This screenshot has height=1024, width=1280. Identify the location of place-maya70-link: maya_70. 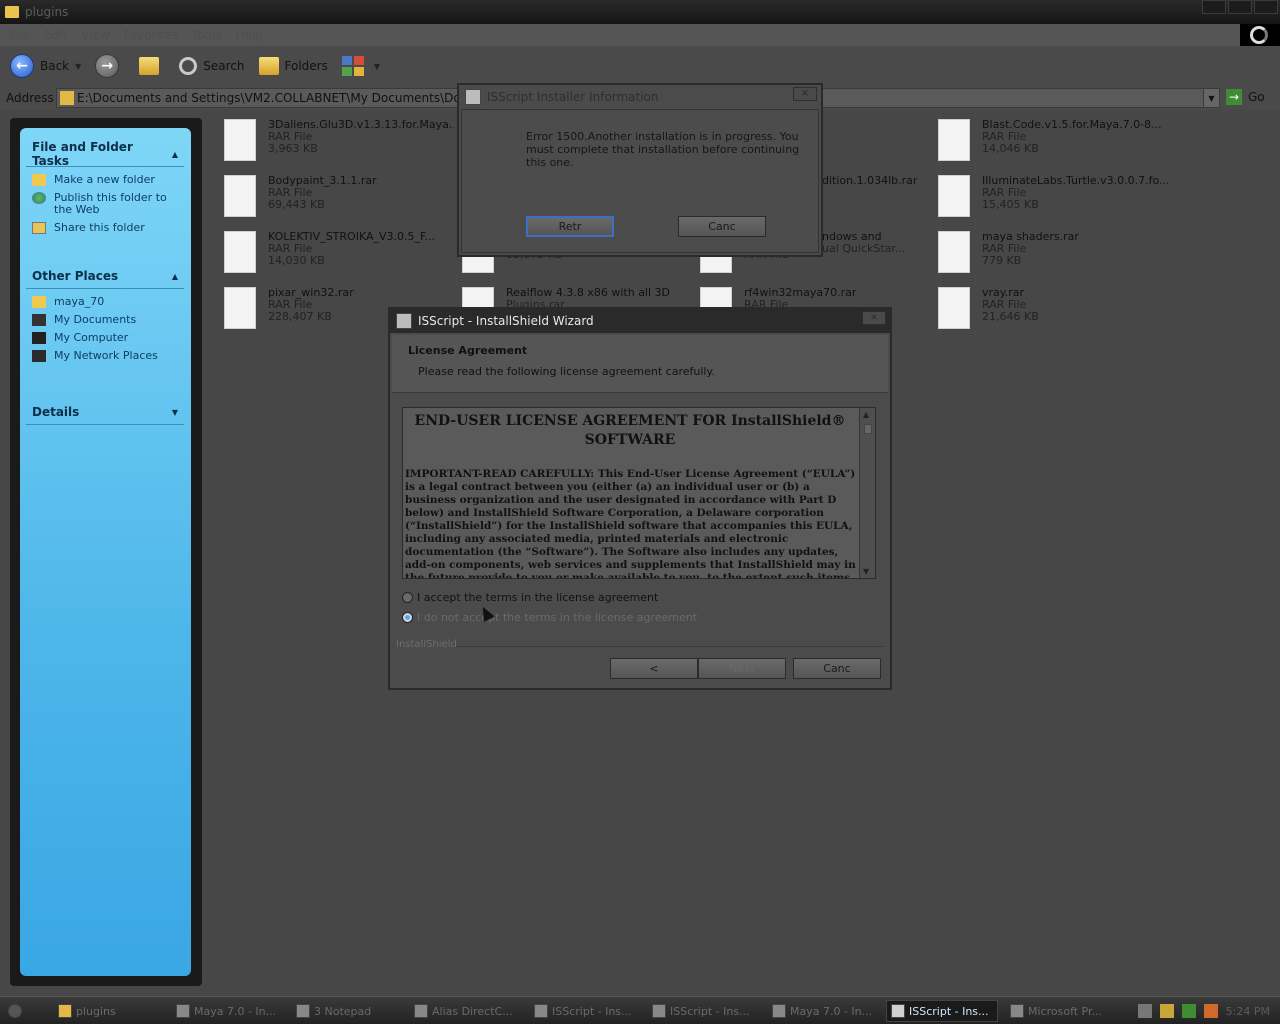
(105, 302).